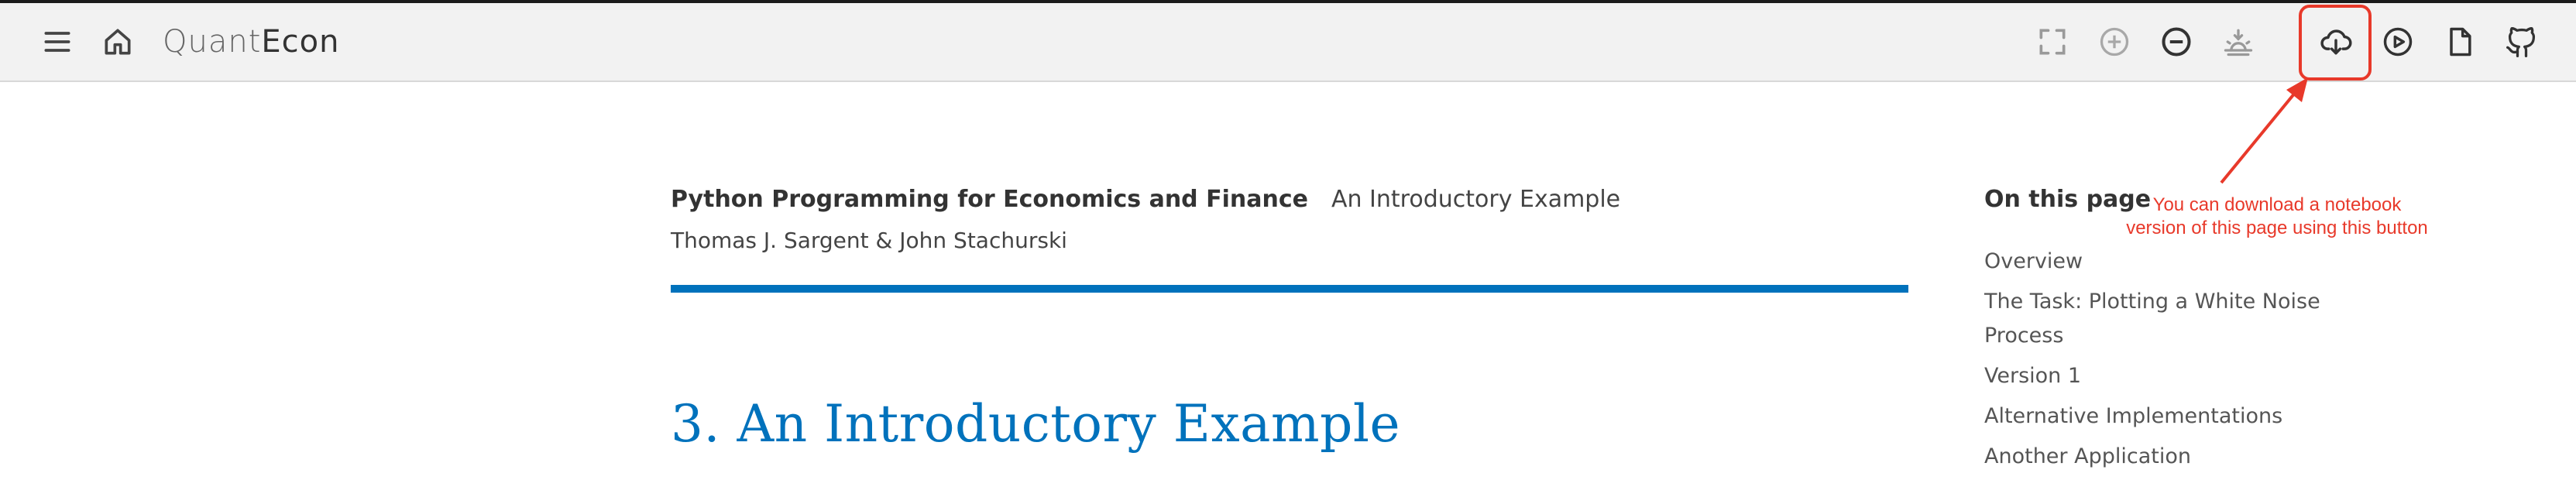  I want to click on toc-item-alternative-implementations: Alternative Implementations, so click(2170, 417).